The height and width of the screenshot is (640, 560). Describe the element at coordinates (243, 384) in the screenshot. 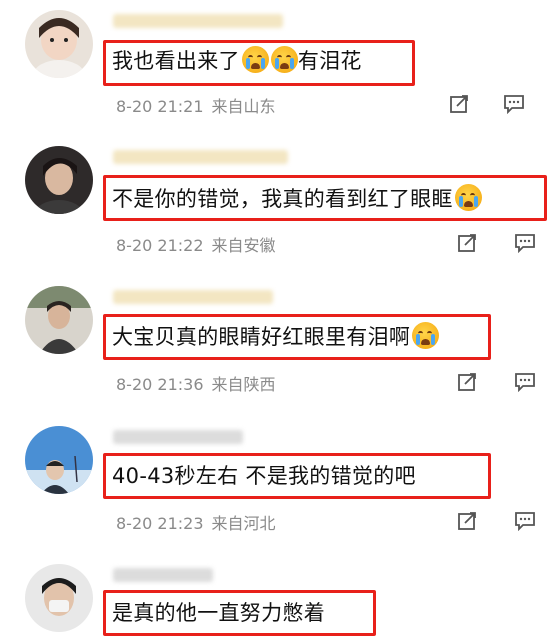

I see `comment-location: 来自陕西` at that location.